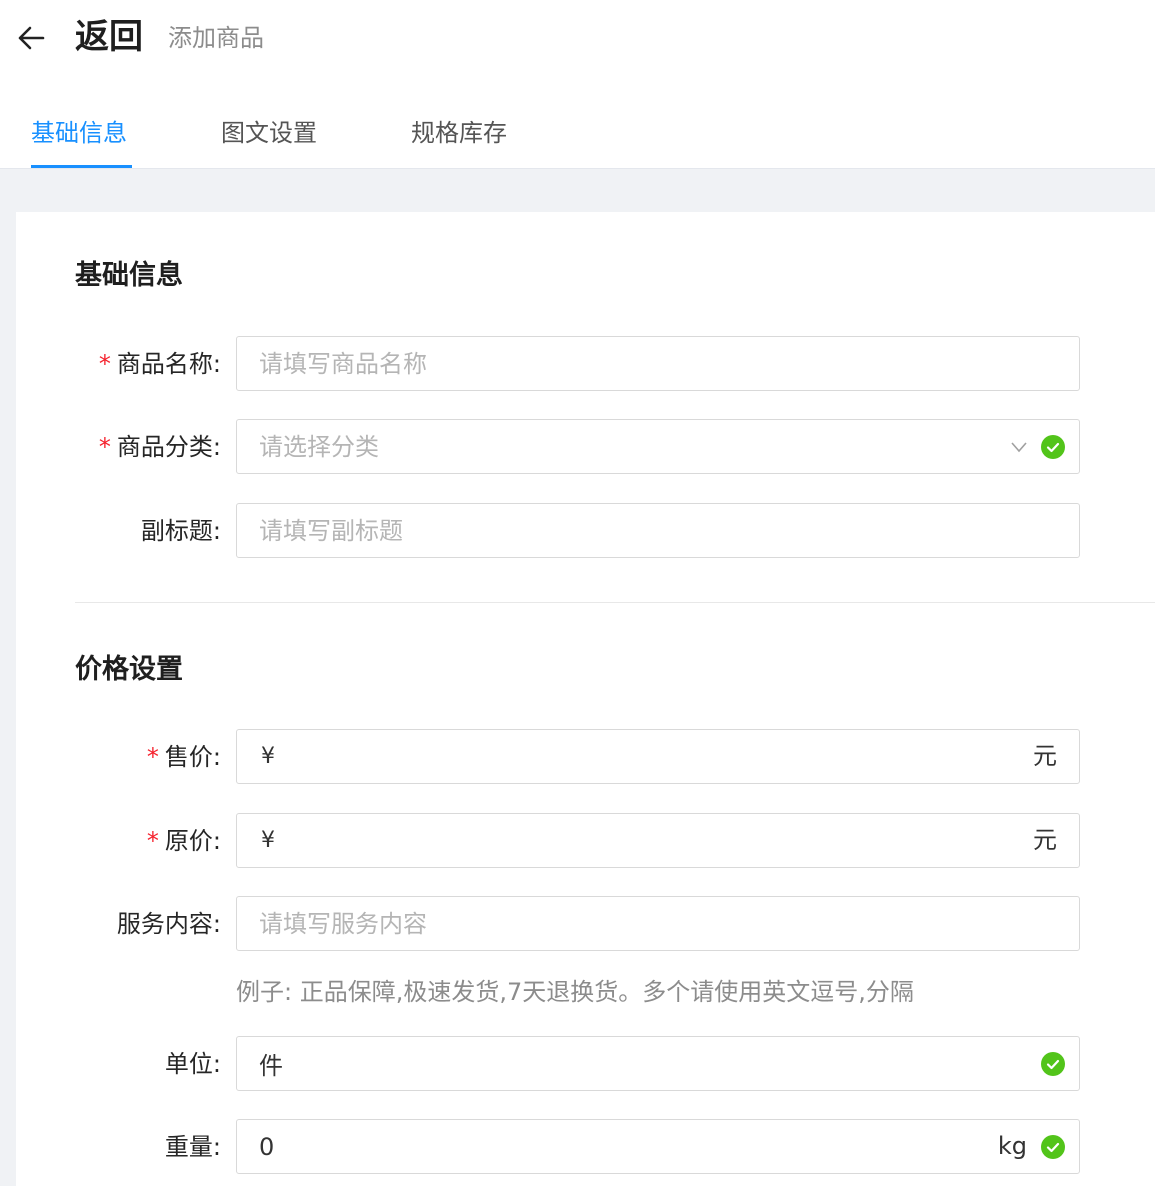 The height and width of the screenshot is (1186, 1155). I want to click on weight-input, so click(658, 1146).